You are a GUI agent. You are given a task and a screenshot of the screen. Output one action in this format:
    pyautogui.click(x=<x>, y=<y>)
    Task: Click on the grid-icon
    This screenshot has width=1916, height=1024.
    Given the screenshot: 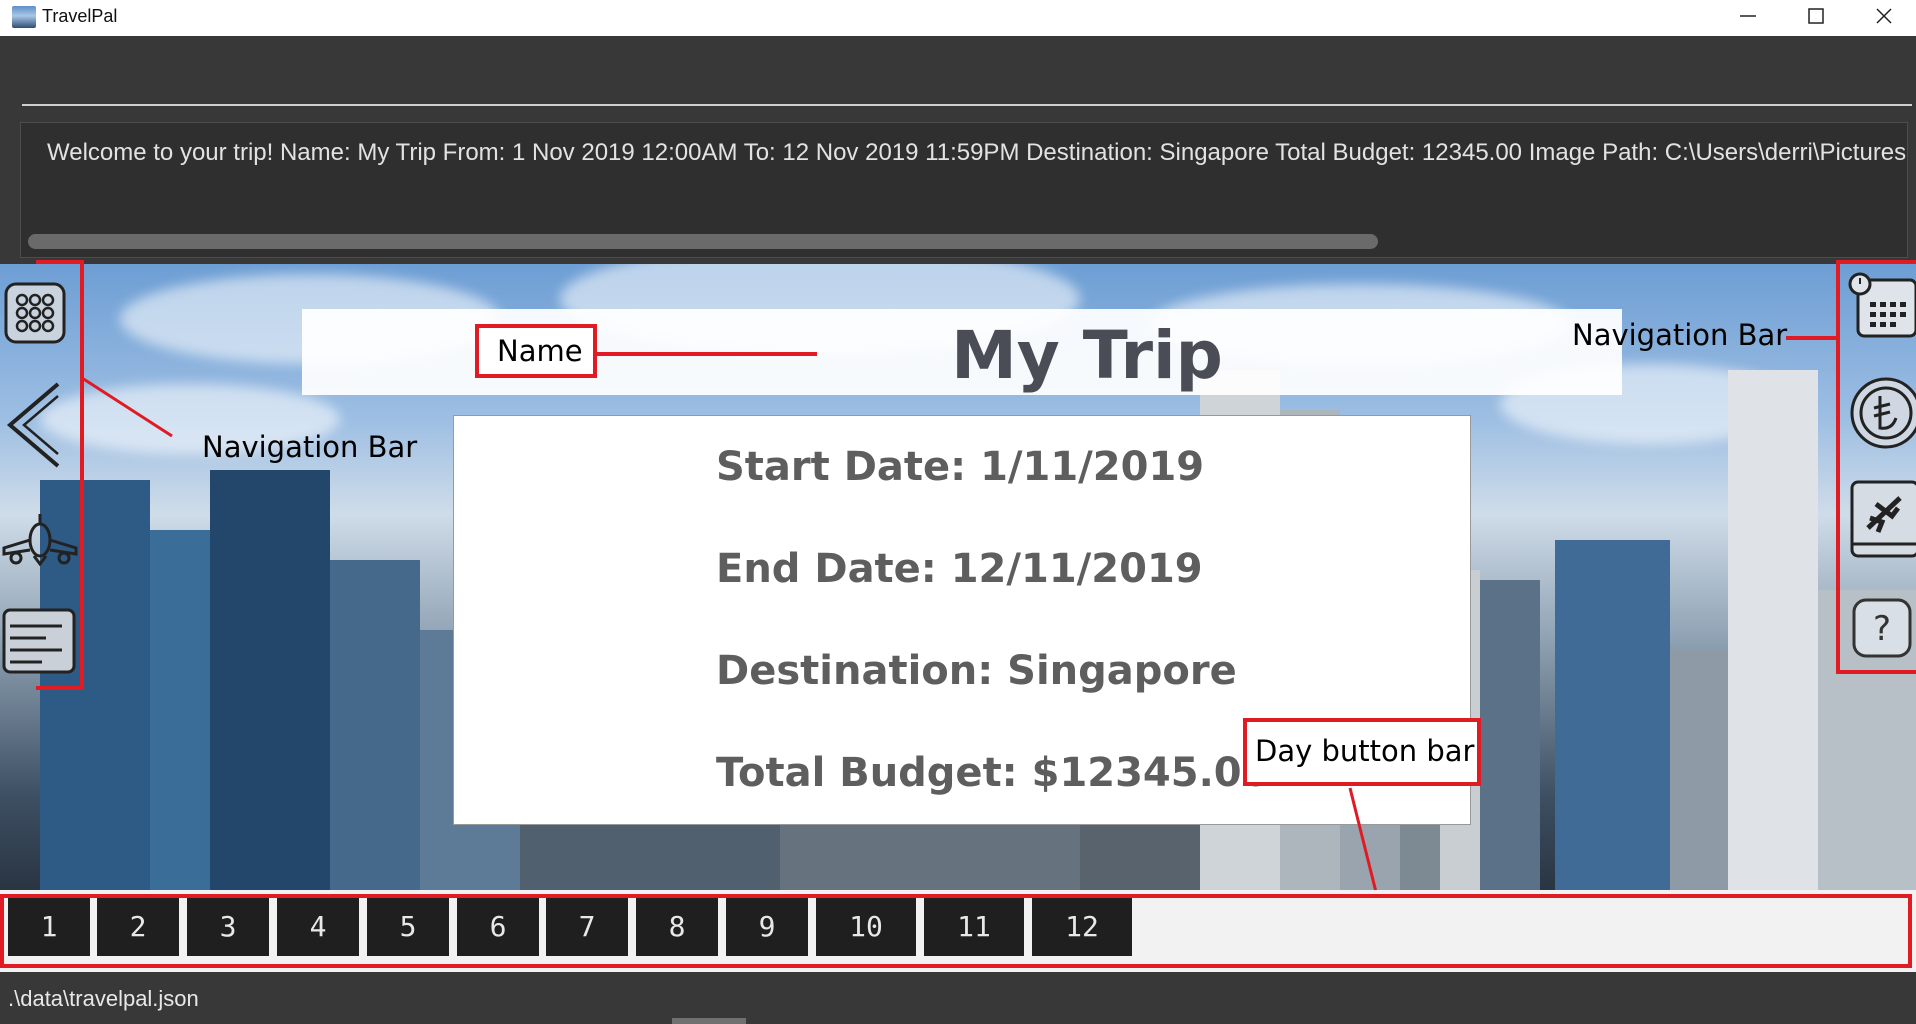 What is the action you would take?
    pyautogui.click(x=35, y=313)
    